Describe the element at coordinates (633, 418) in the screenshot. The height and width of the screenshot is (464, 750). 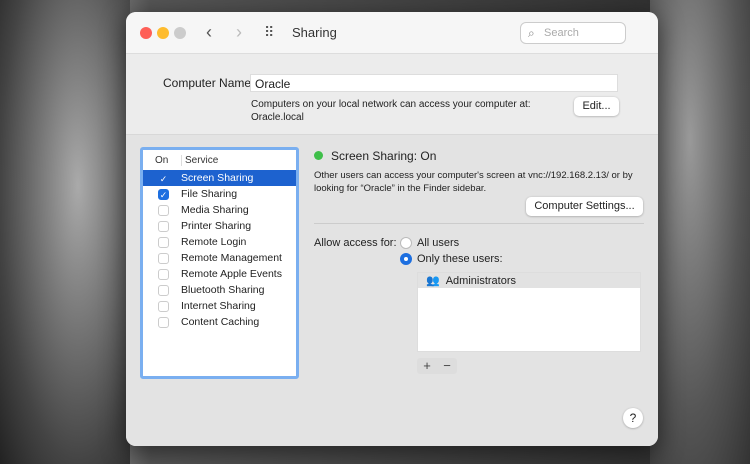
I see `help-button: ?` at that location.